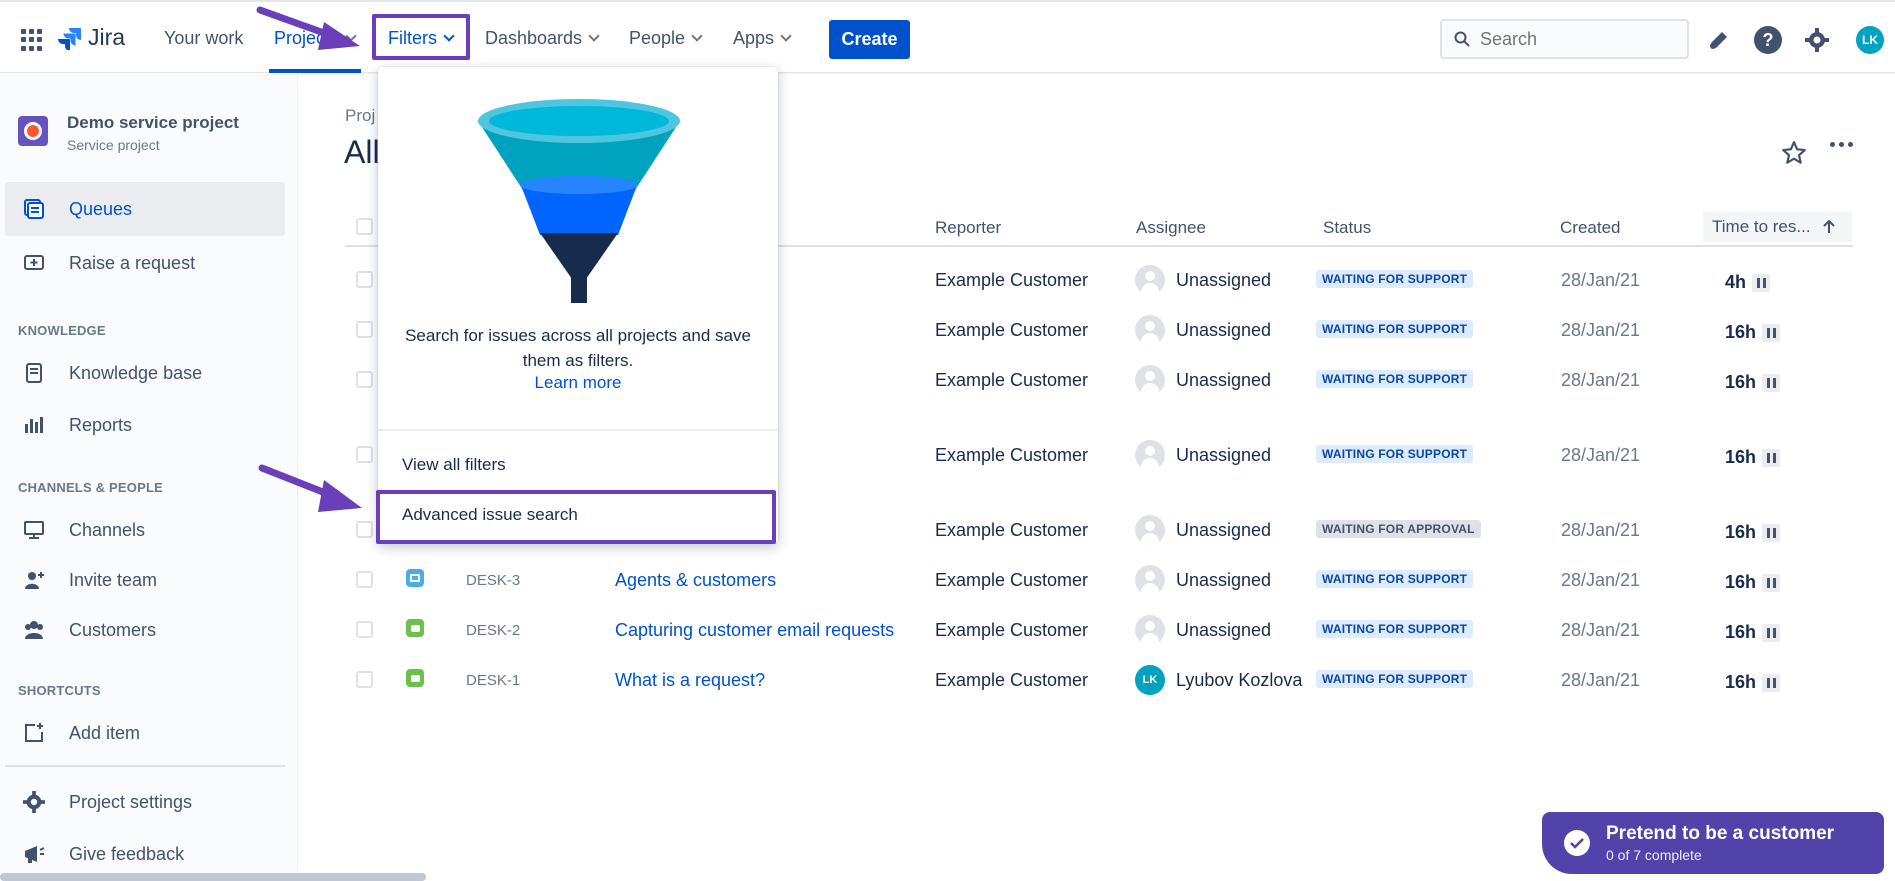 The height and width of the screenshot is (881, 1895). What do you see at coordinates (869, 39) in the screenshot?
I see `create-button: Create` at bounding box center [869, 39].